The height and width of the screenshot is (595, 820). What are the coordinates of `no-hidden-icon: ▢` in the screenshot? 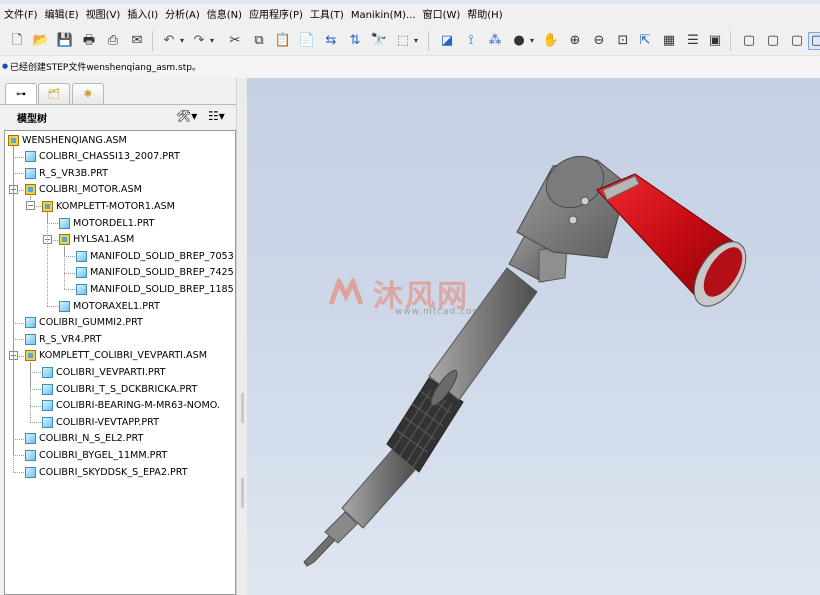 It's located at (797, 41).